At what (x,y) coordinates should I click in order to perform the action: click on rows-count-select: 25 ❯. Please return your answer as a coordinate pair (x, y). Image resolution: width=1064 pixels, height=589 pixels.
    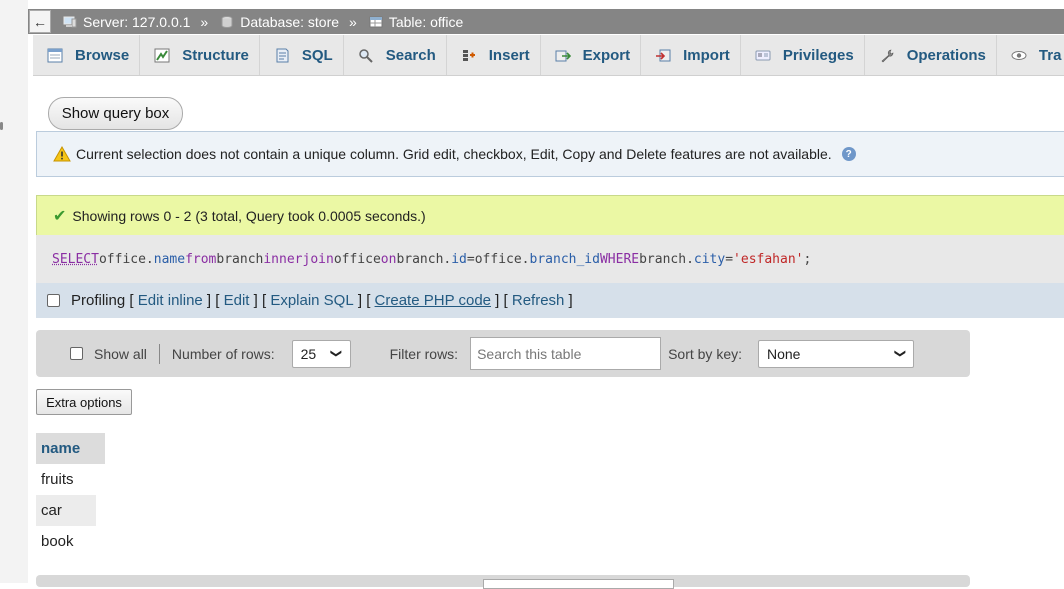
    Looking at the image, I should click on (321, 353).